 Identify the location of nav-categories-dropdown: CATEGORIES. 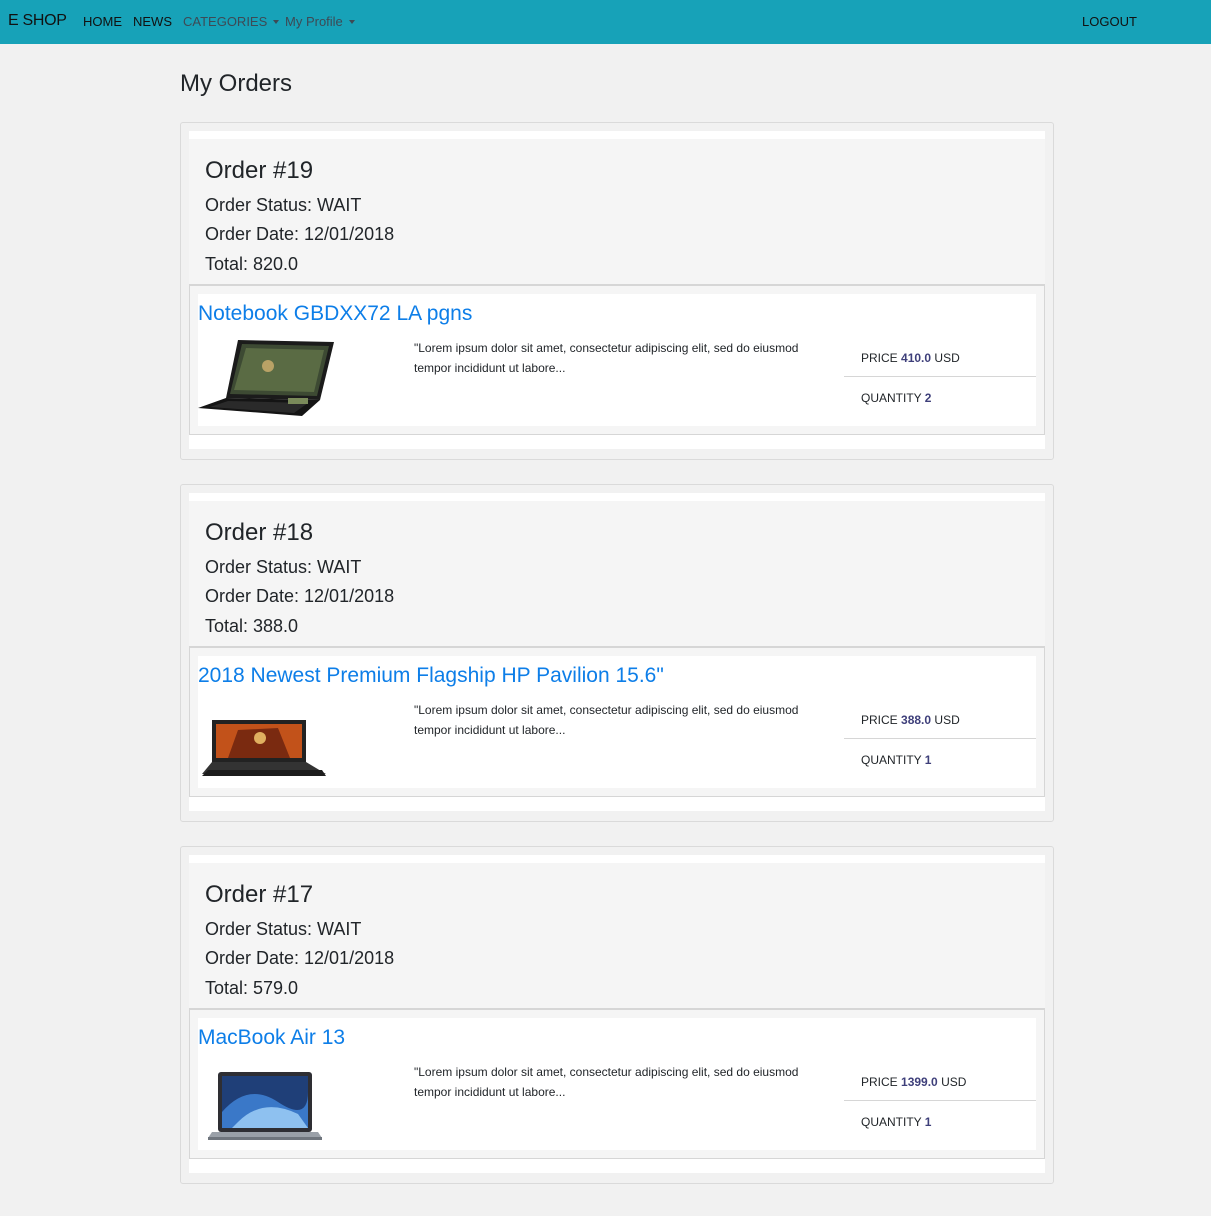
(231, 21).